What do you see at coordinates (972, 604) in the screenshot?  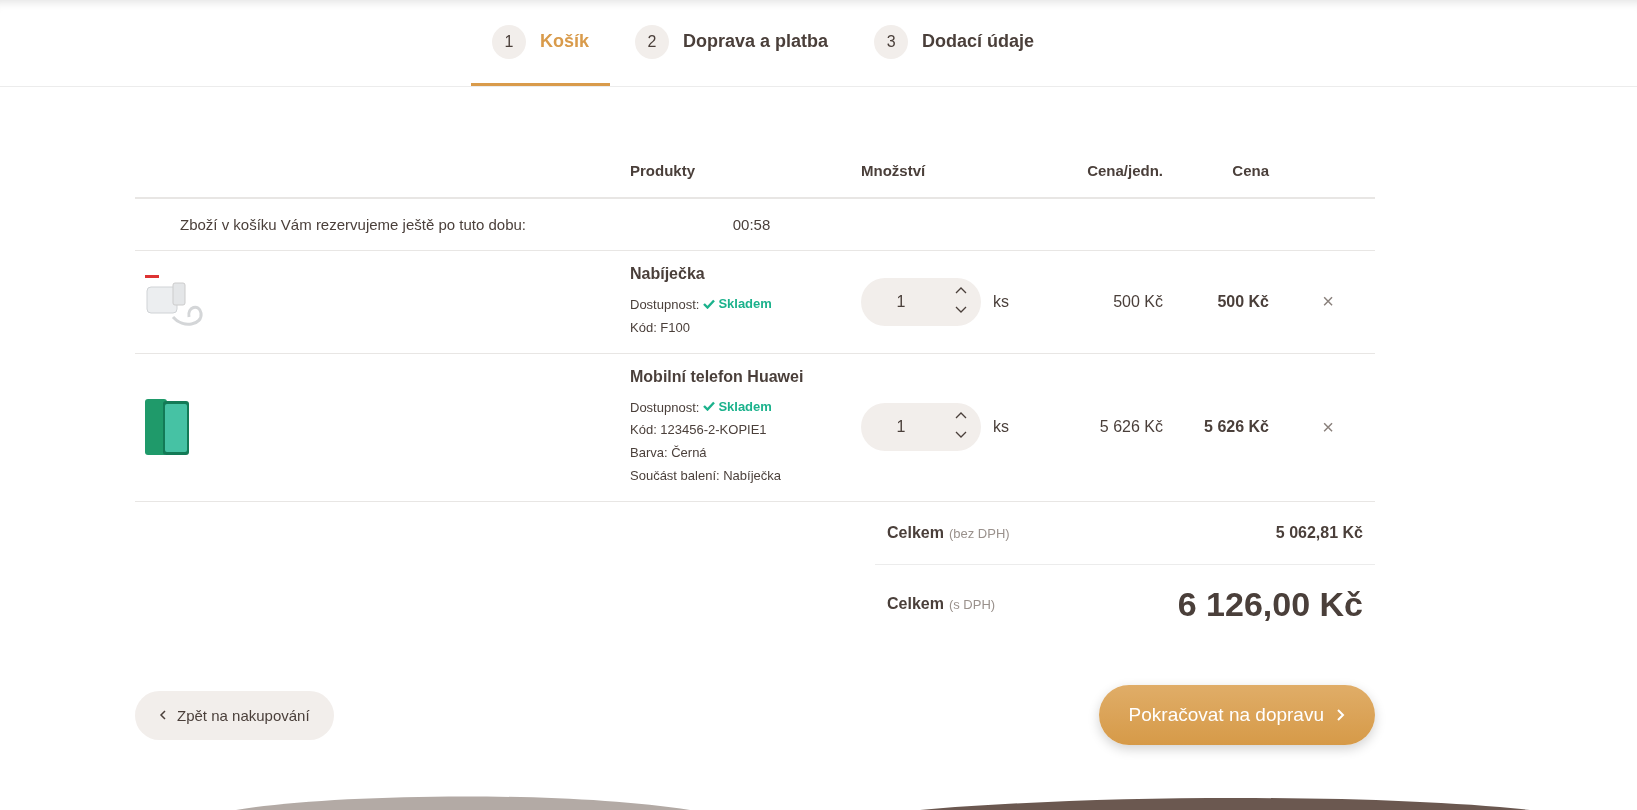 I see `summary-note: (s DPH)` at bounding box center [972, 604].